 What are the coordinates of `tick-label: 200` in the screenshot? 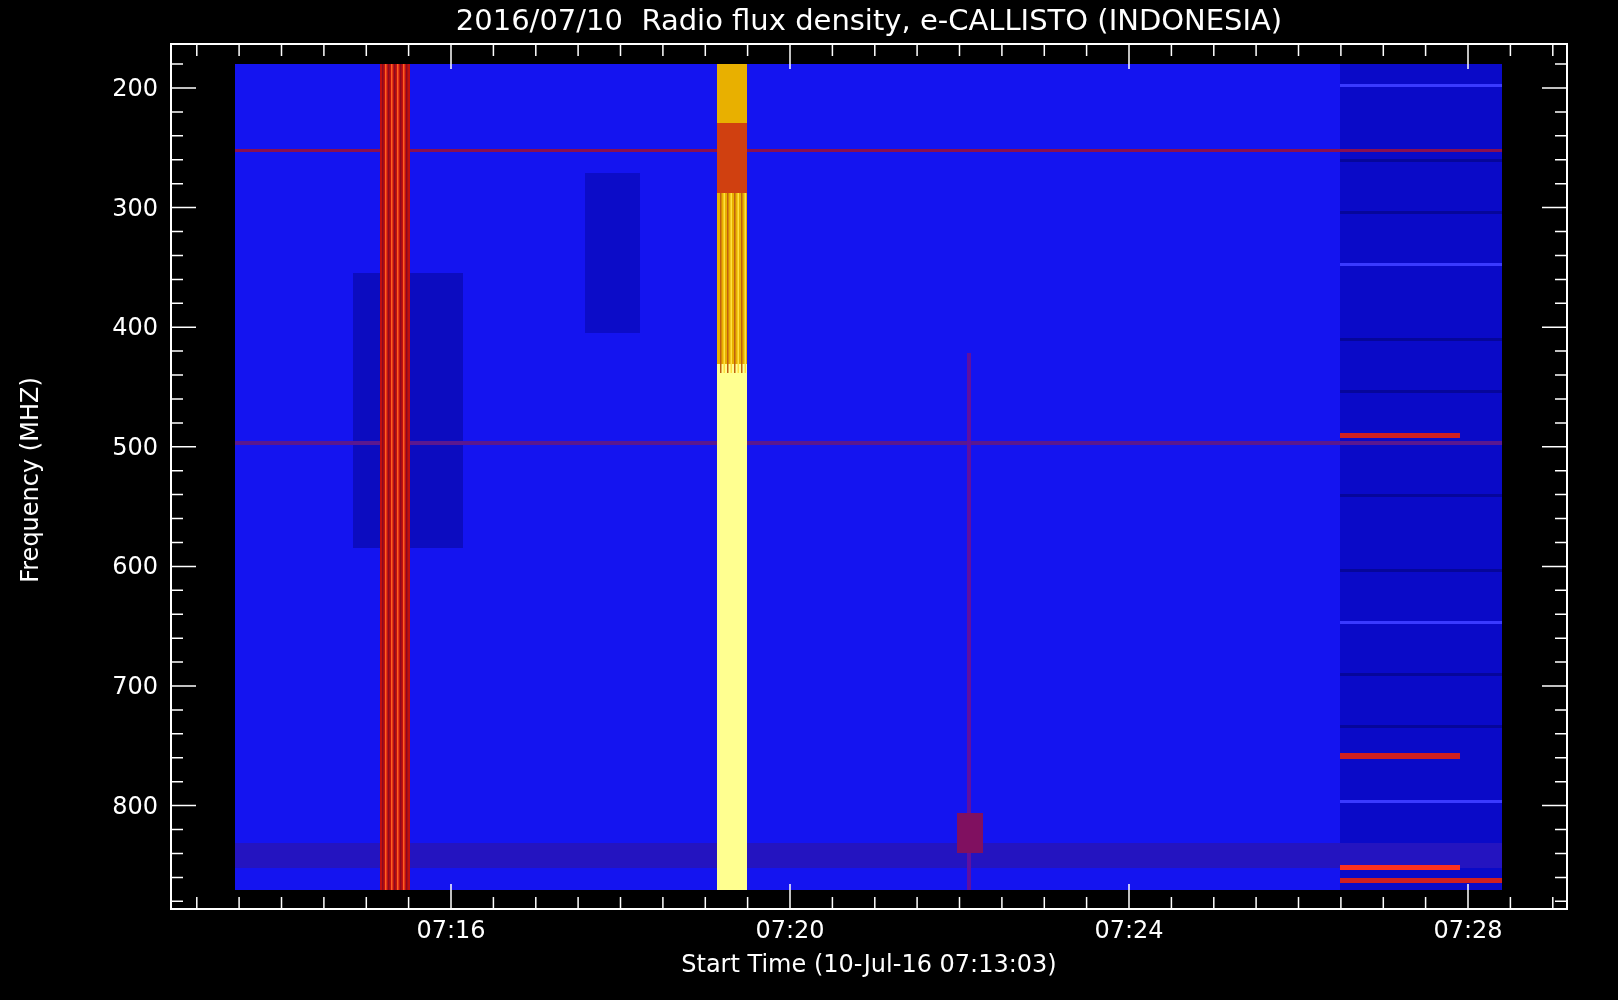 It's located at (135, 88).